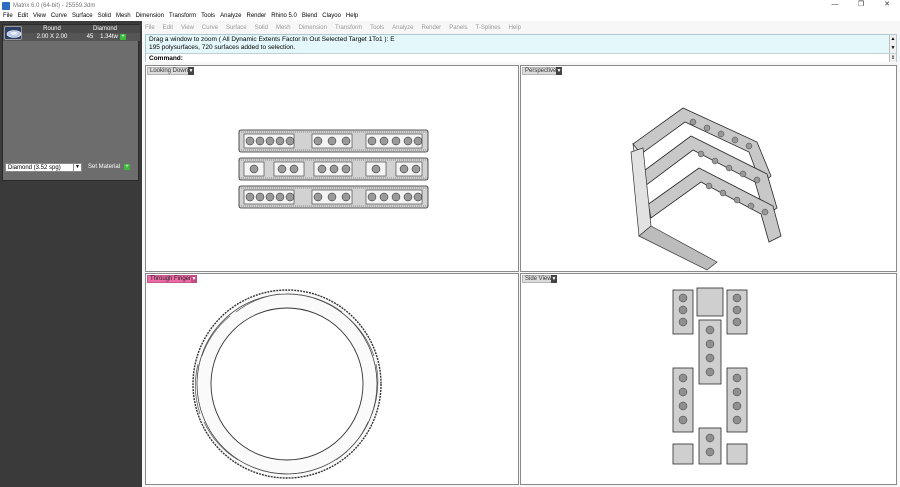 Image resolution: width=900 pixels, height=487 pixels. I want to click on menu-curve: Curve, so click(59, 16).